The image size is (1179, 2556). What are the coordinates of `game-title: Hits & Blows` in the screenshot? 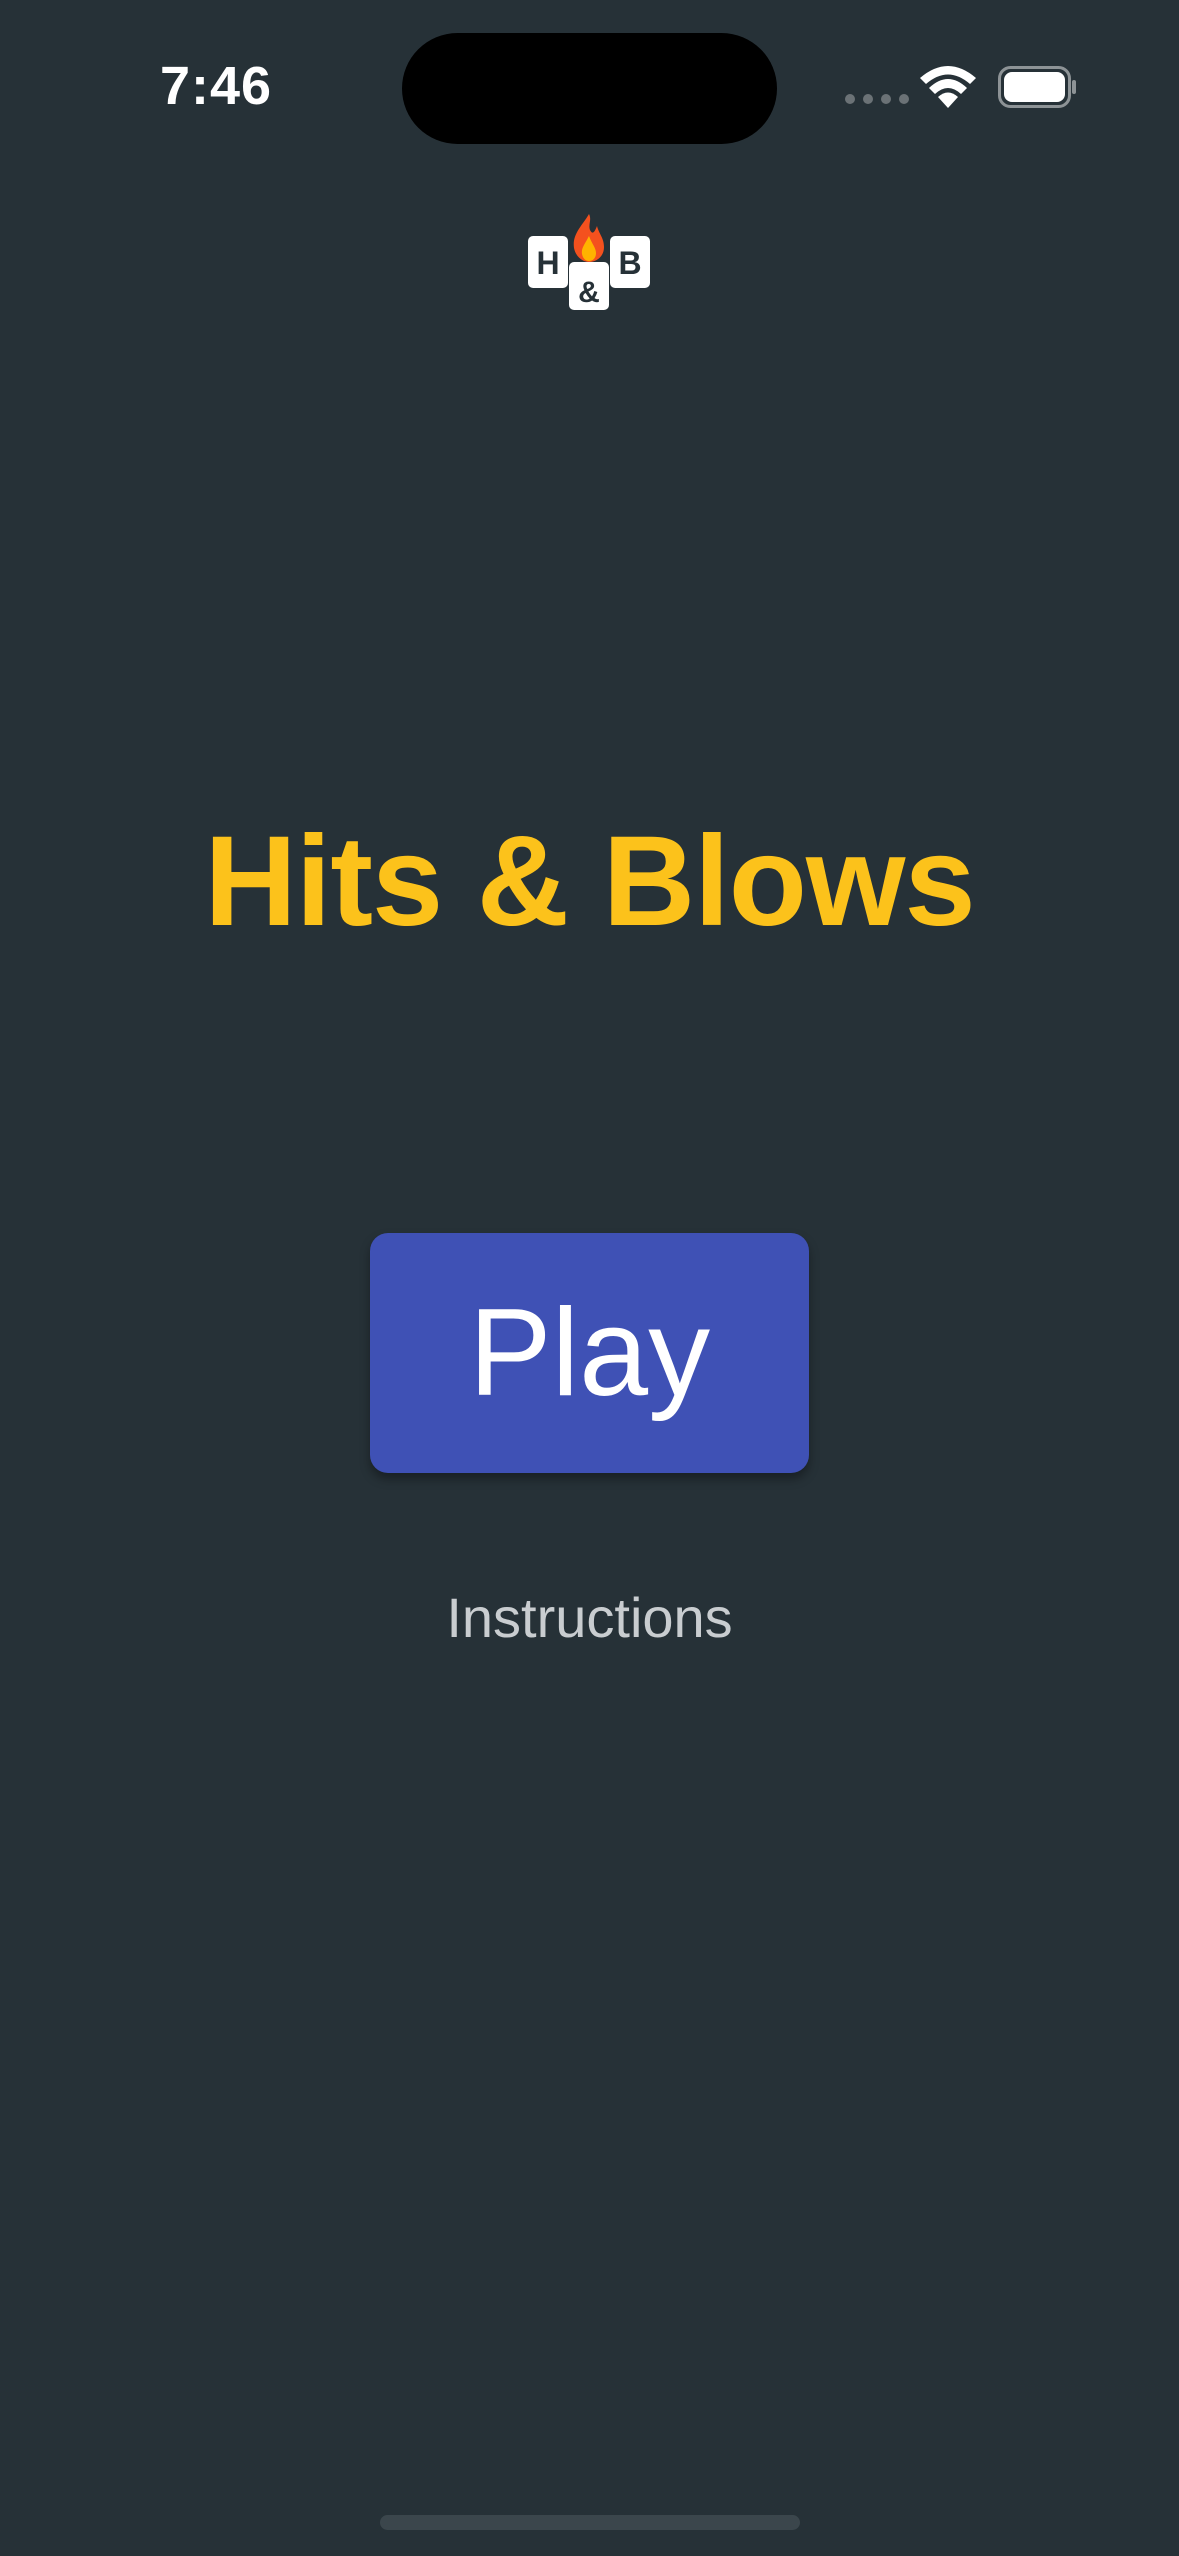 It's located at (589, 881).